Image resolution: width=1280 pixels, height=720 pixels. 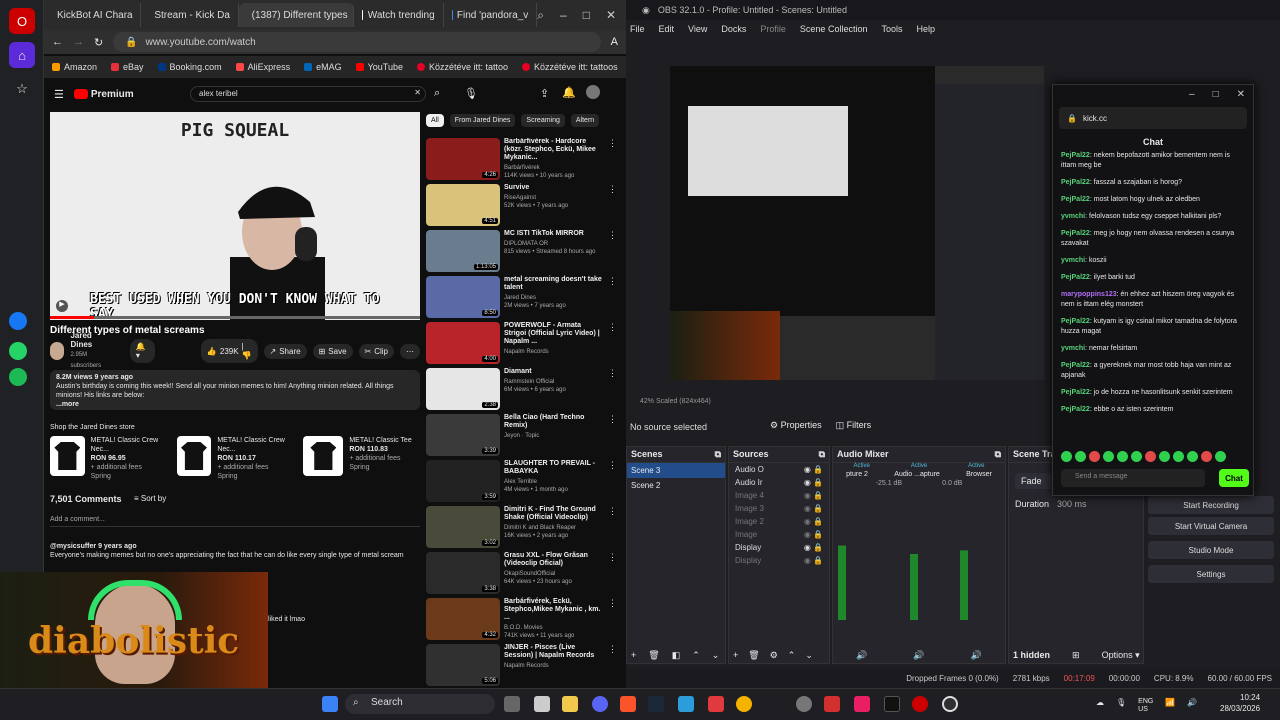 What do you see at coordinates (22, 21) in the screenshot?
I see `opera-logo-icon: O` at bounding box center [22, 21].